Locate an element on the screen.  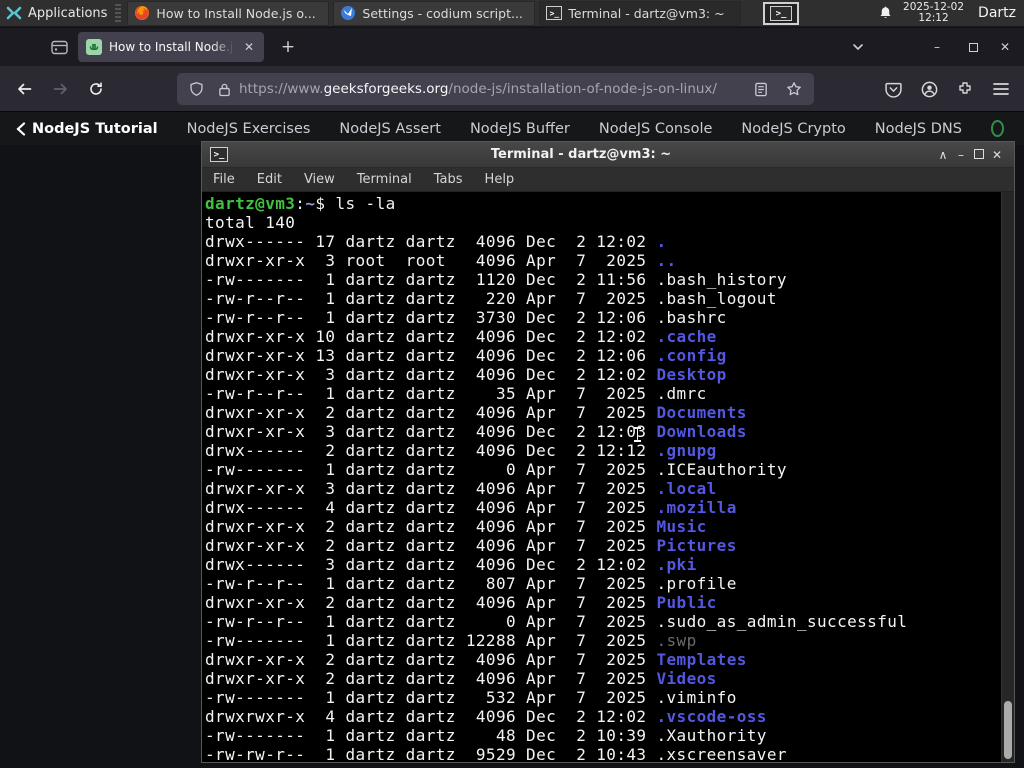
file-name: .bash_logout is located at coordinates (716, 298).